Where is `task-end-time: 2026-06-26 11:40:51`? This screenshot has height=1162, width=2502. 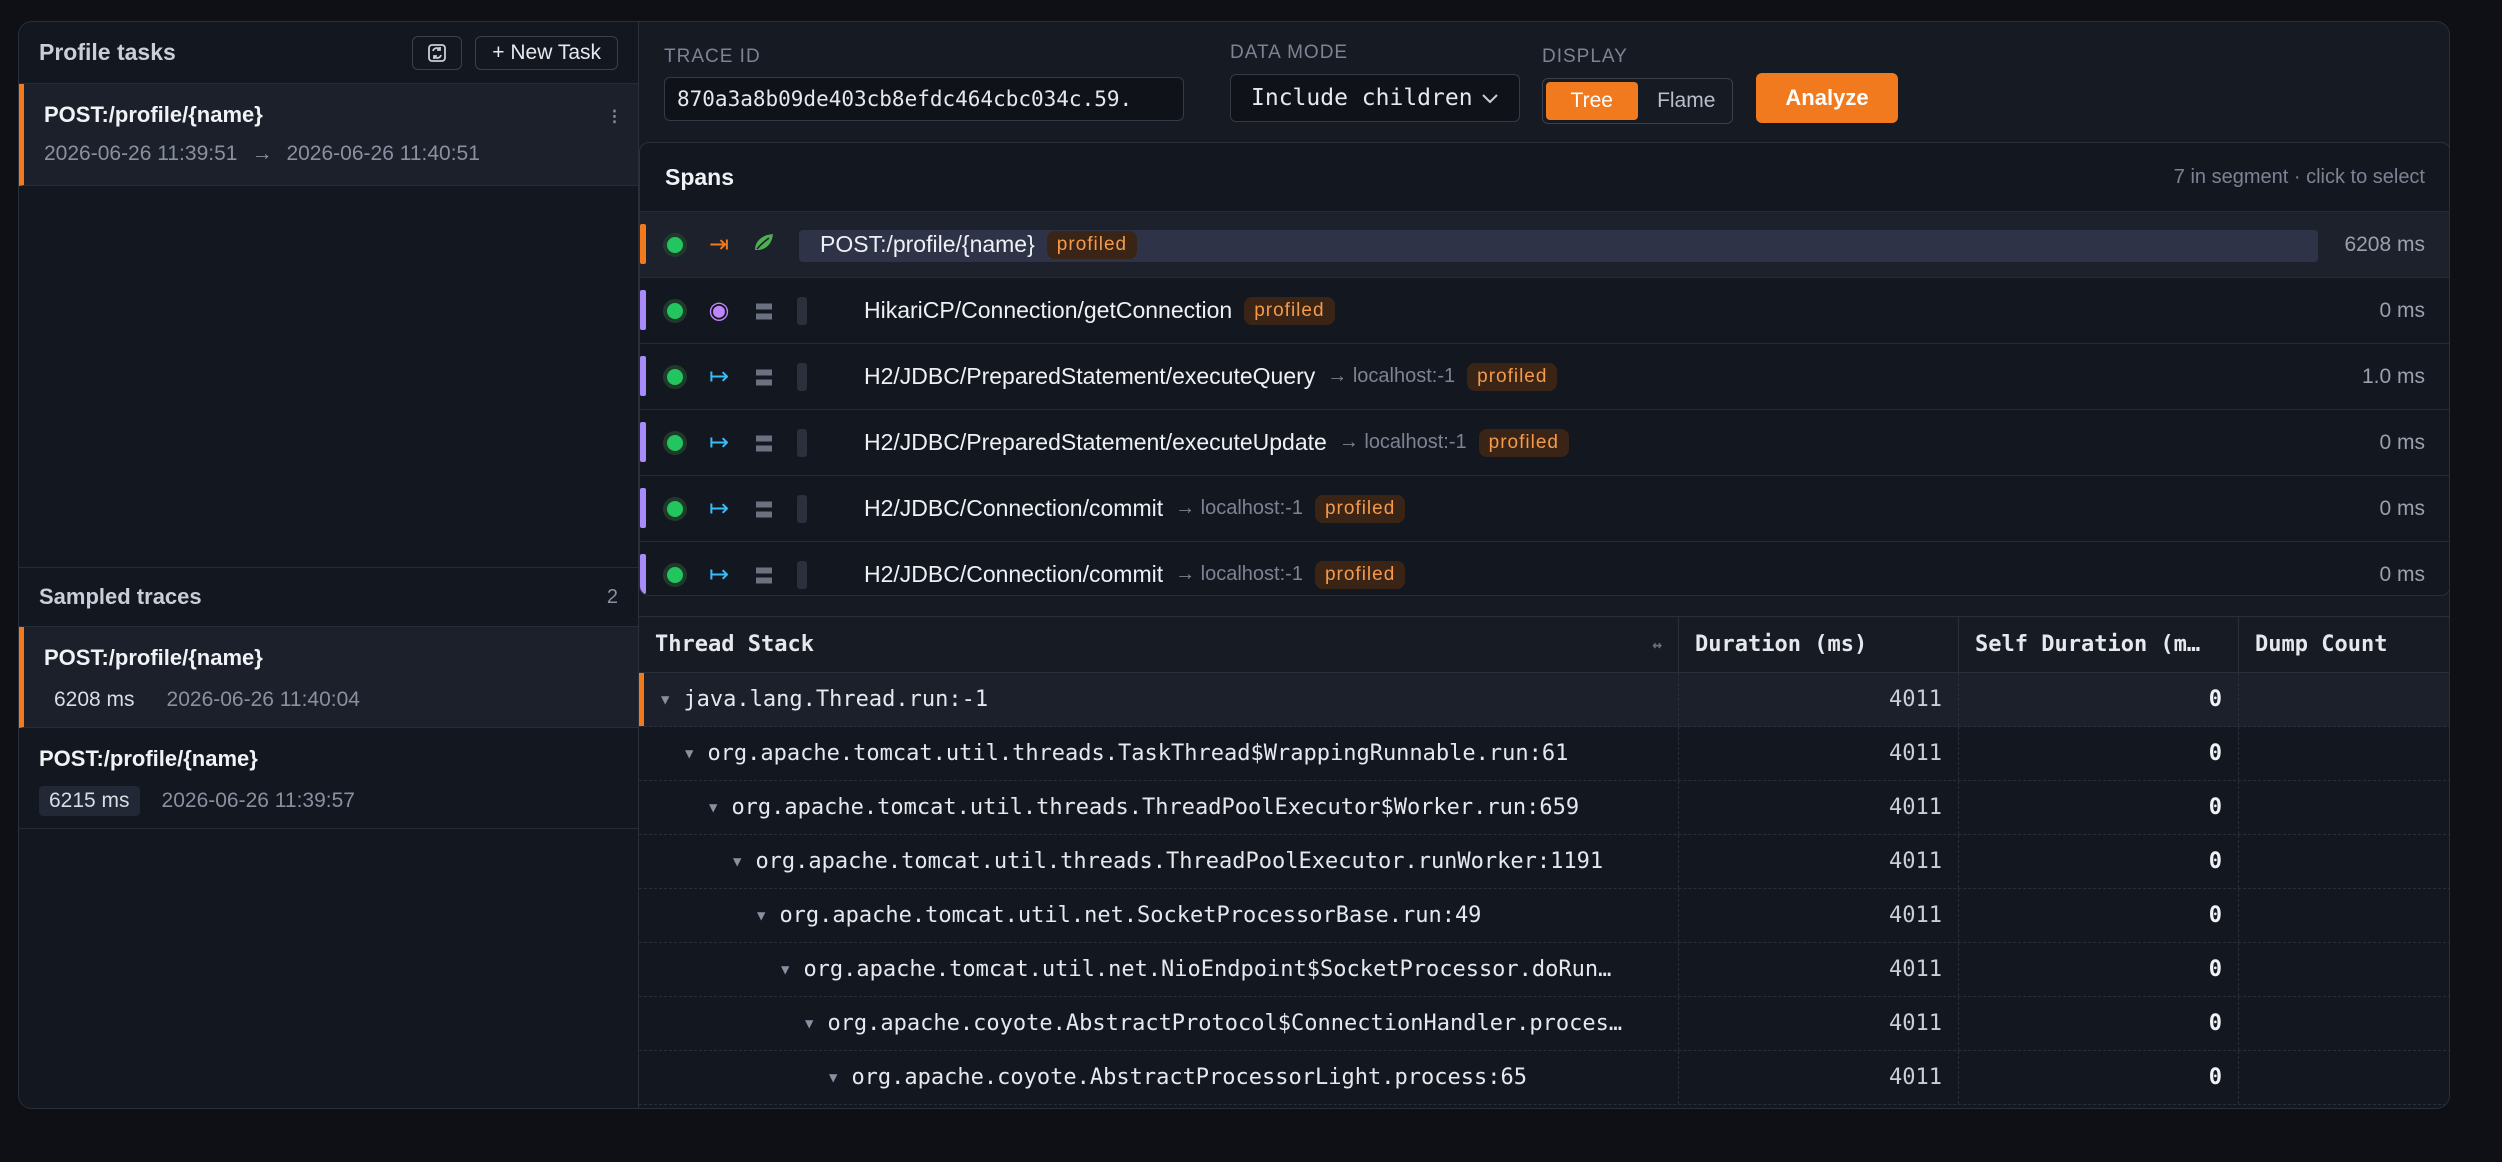 task-end-time: 2026-06-26 11:40:51 is located at coordinates (383, 153).